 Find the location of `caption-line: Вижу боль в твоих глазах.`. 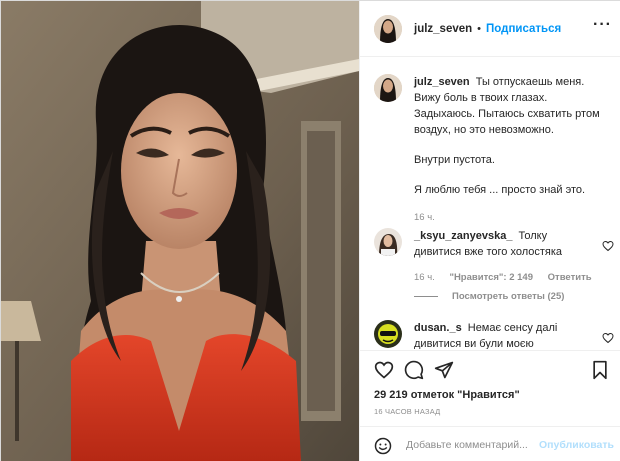

caption-line: Вижу боль в твоих глазах. is located at coordinates (481, 98).